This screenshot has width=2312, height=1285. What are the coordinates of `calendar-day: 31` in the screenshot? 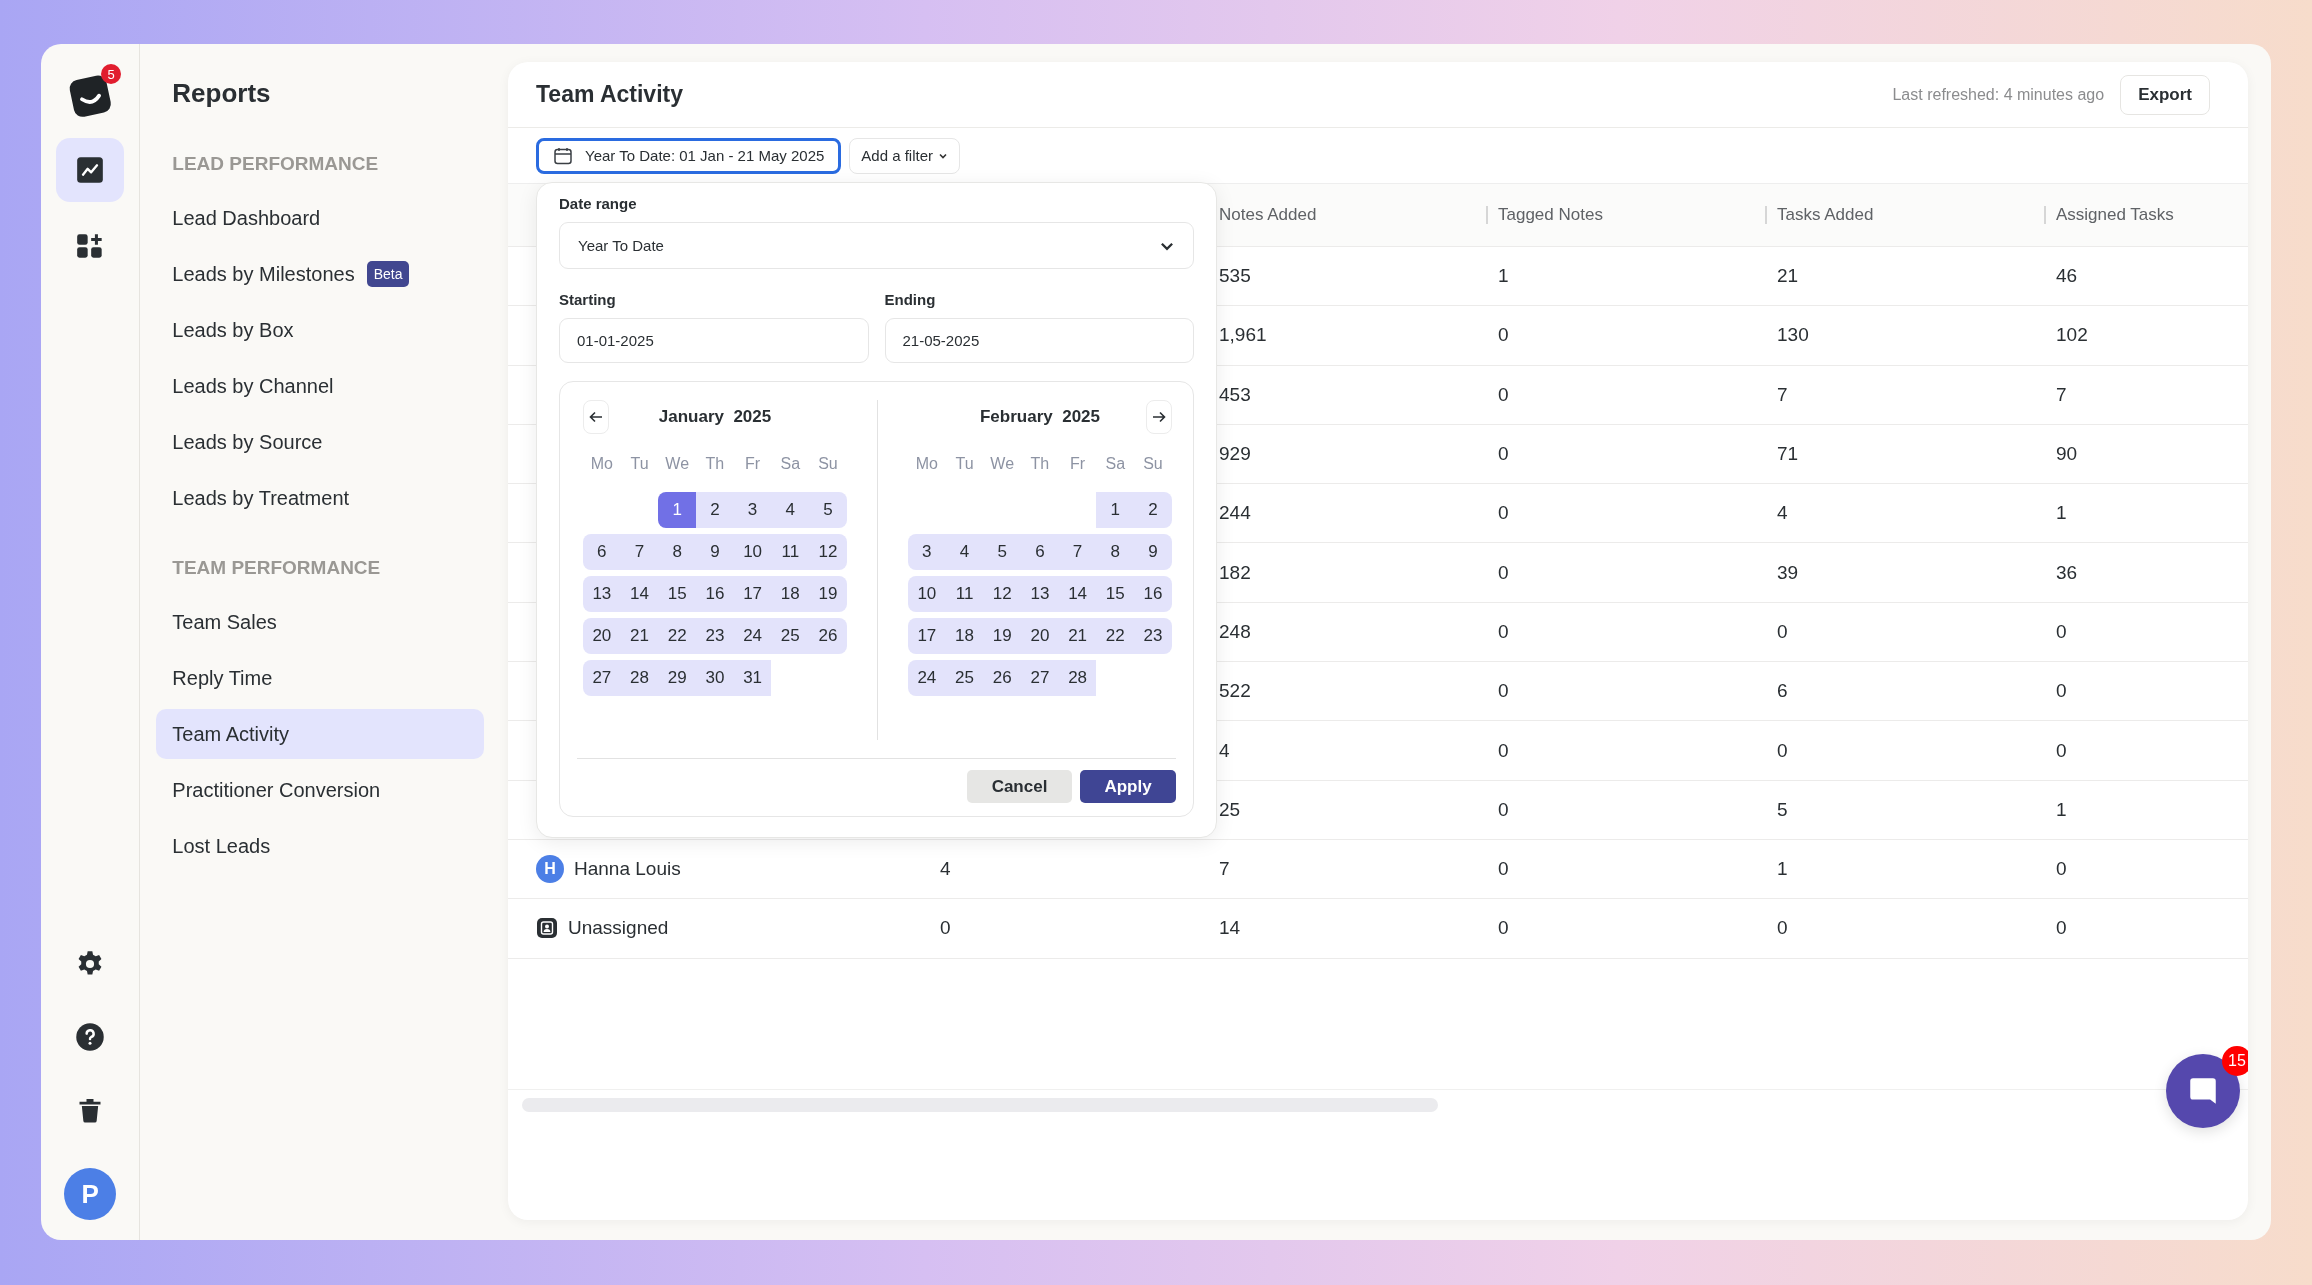 It's located at (752, 678).